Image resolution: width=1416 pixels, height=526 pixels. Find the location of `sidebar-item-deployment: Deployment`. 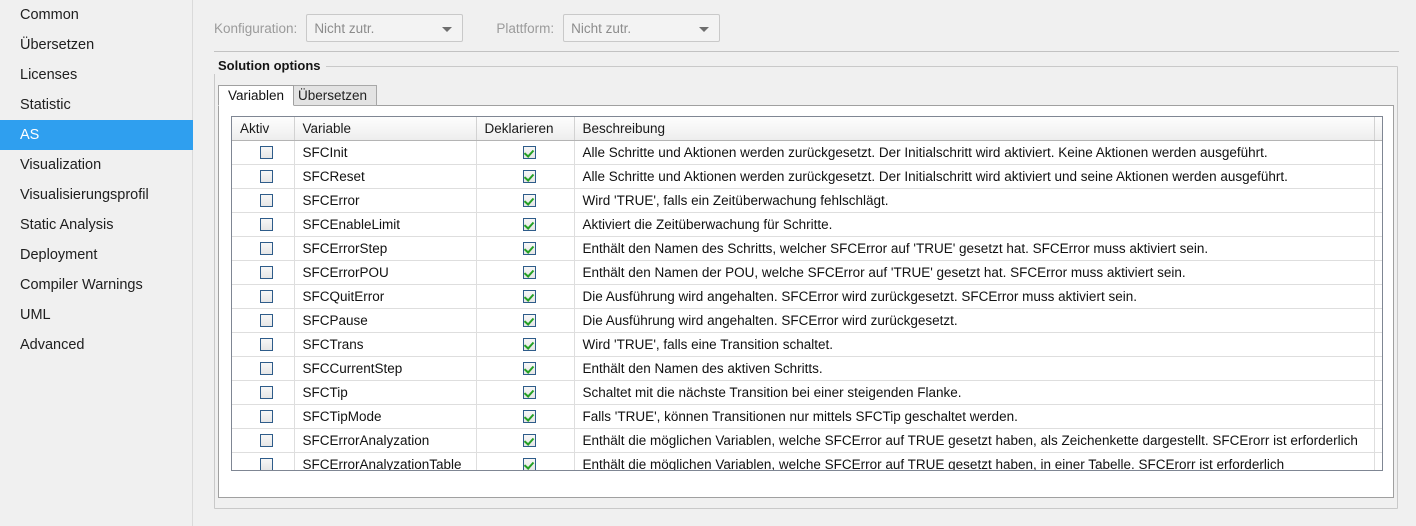

sidebar-item-deployment: Deployment is located at coordinates (96, 255).